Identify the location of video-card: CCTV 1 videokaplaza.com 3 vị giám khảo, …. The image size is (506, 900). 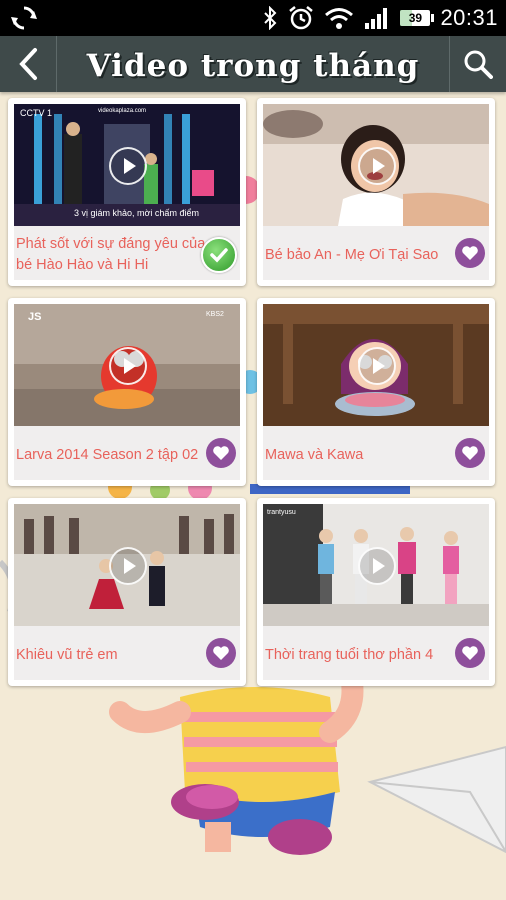
(127, 192).